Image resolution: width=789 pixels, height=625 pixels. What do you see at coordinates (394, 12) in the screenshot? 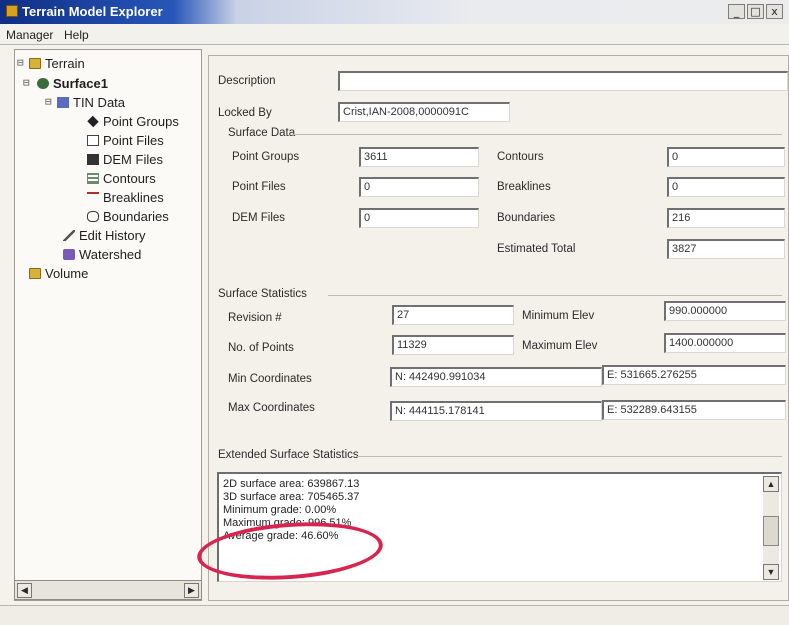
I see `title-bar: Terrain Model Explorer _ □ x` at bounding box center [394, 12].